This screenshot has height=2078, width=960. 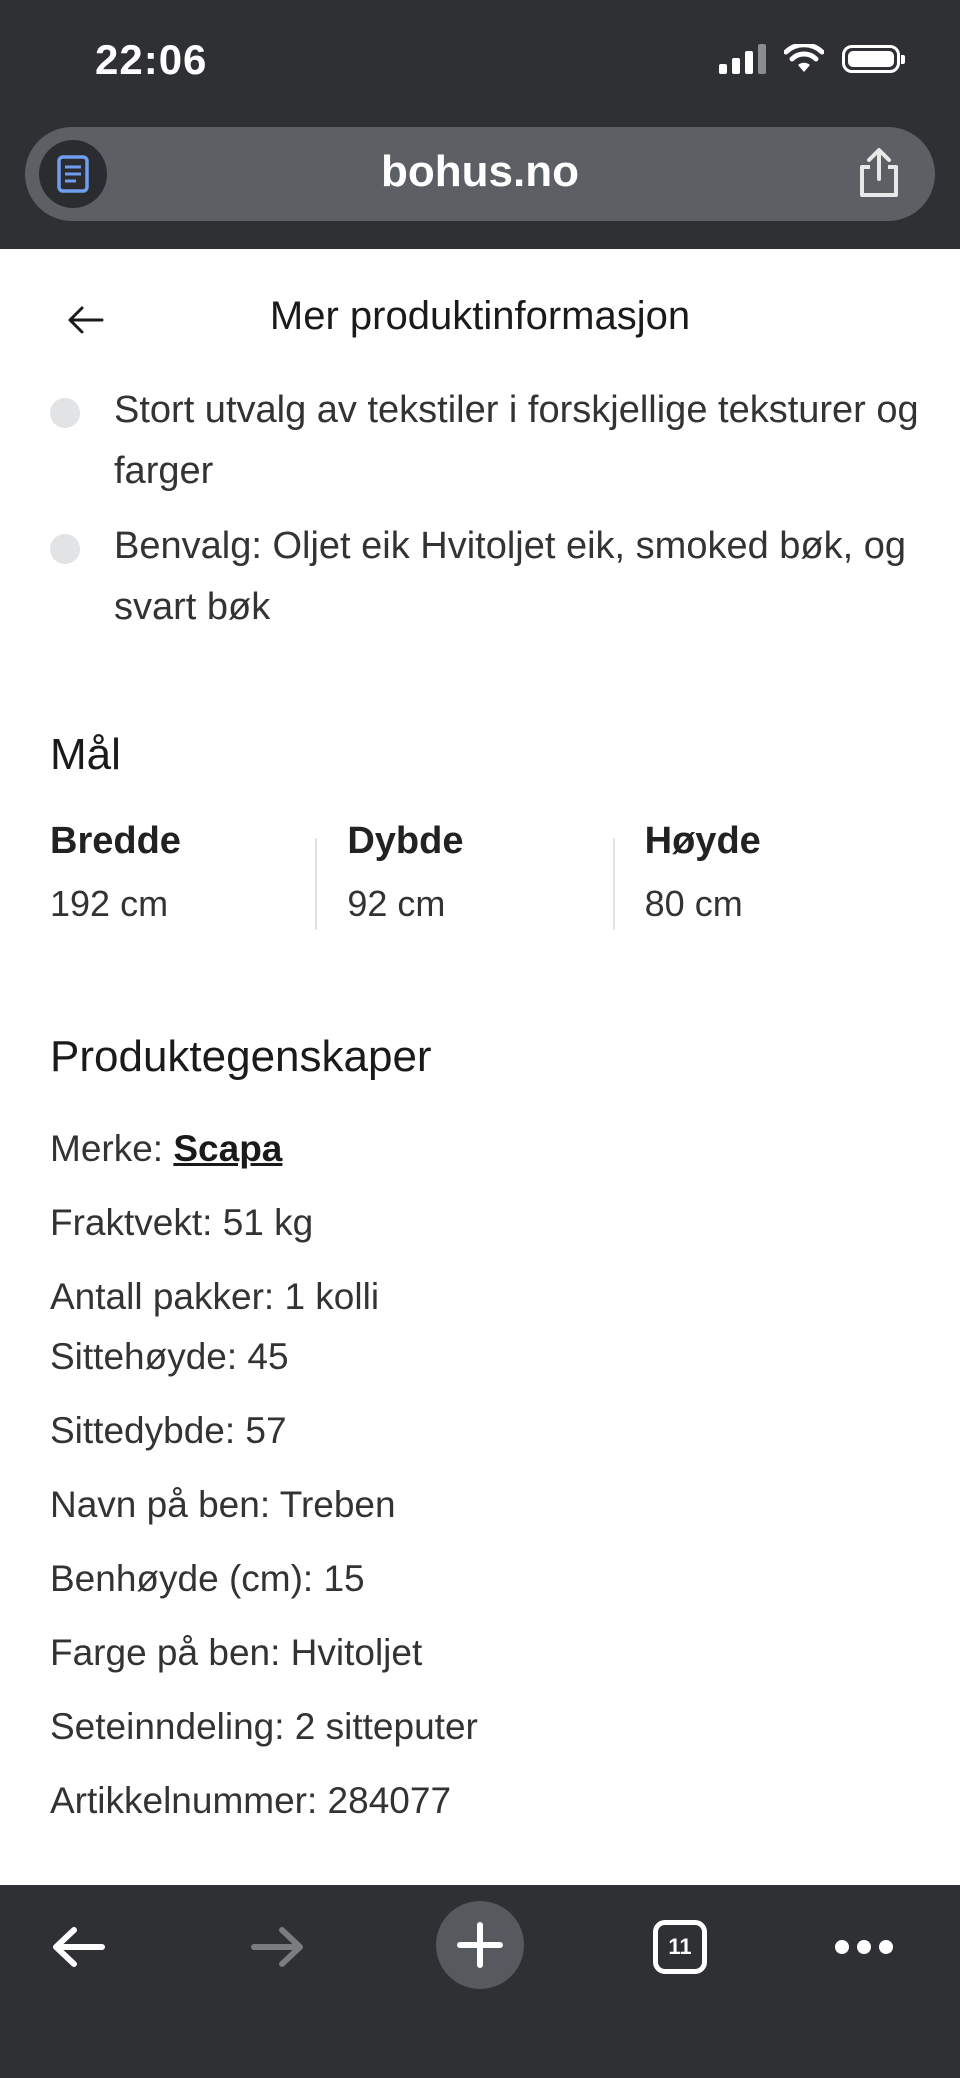 What do you see at coordinates (761, 875) in the screenshot?
I see `dimension-height: Høyde 80 cm` at bounding box center [761, 875].